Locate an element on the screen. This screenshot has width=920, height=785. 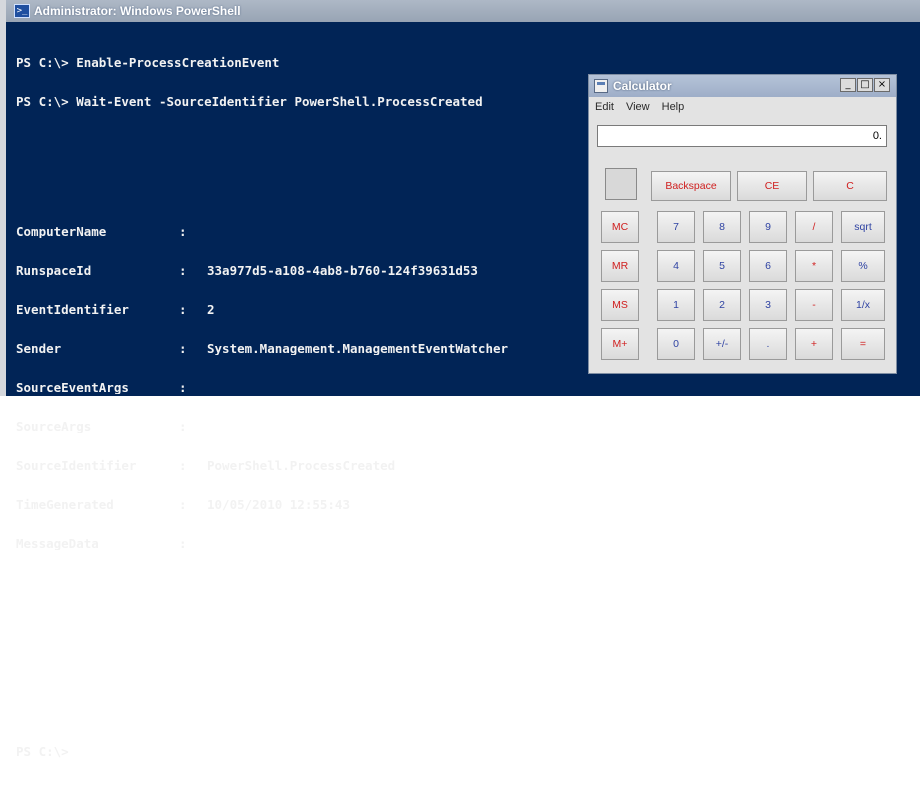
property-name: SourceArgs is located at coordinates (54, 426).